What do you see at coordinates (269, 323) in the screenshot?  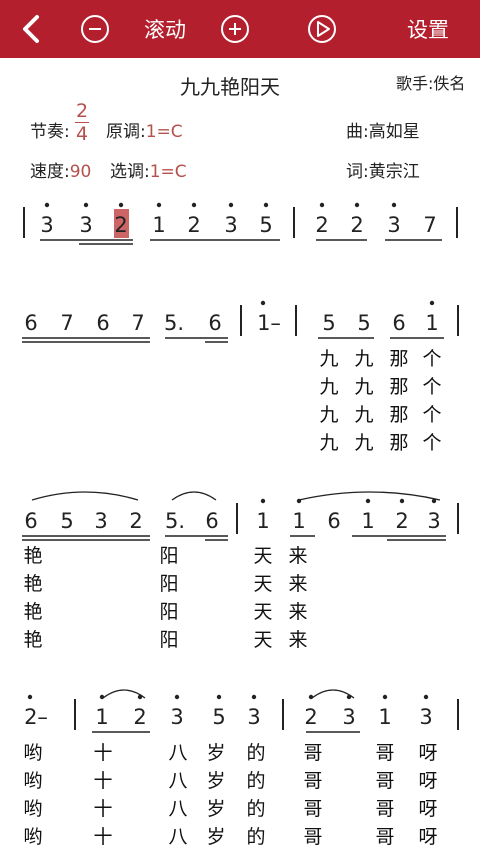 I see `score-note: 1–` at bounding box center [269, 323].